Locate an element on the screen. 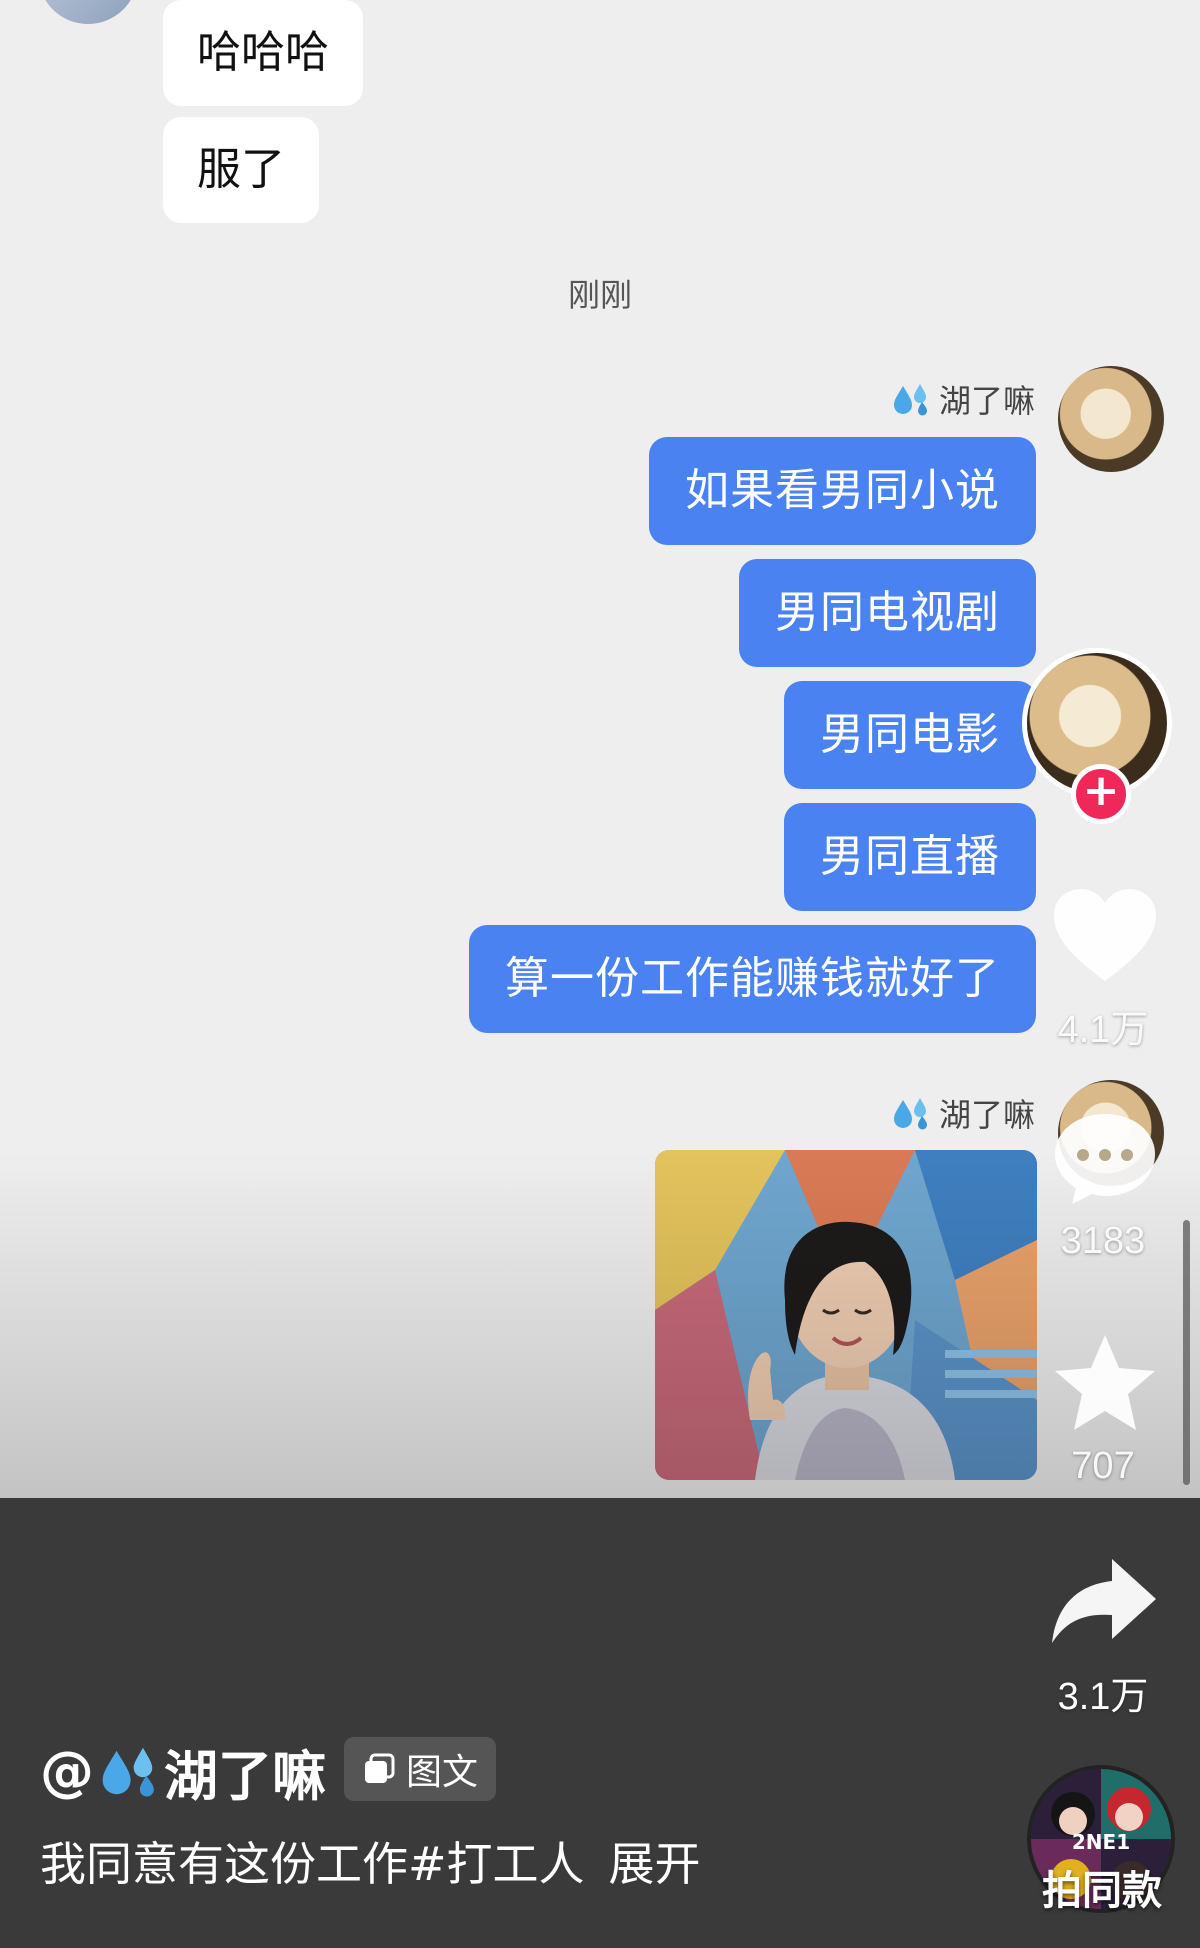  caption-text: 我同意有这份工作#打工人 is located at coordinates (312, 1864).